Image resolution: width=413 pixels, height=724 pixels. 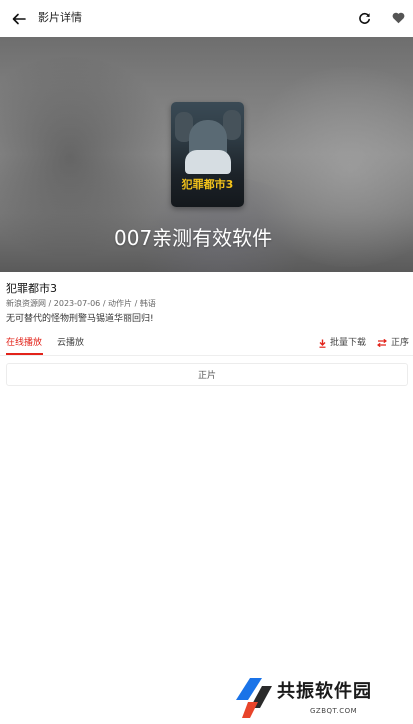 What do you see at coordinates (382, 343) in the screenshot?
I see `swap-icon` at bounding box center [382, 343].